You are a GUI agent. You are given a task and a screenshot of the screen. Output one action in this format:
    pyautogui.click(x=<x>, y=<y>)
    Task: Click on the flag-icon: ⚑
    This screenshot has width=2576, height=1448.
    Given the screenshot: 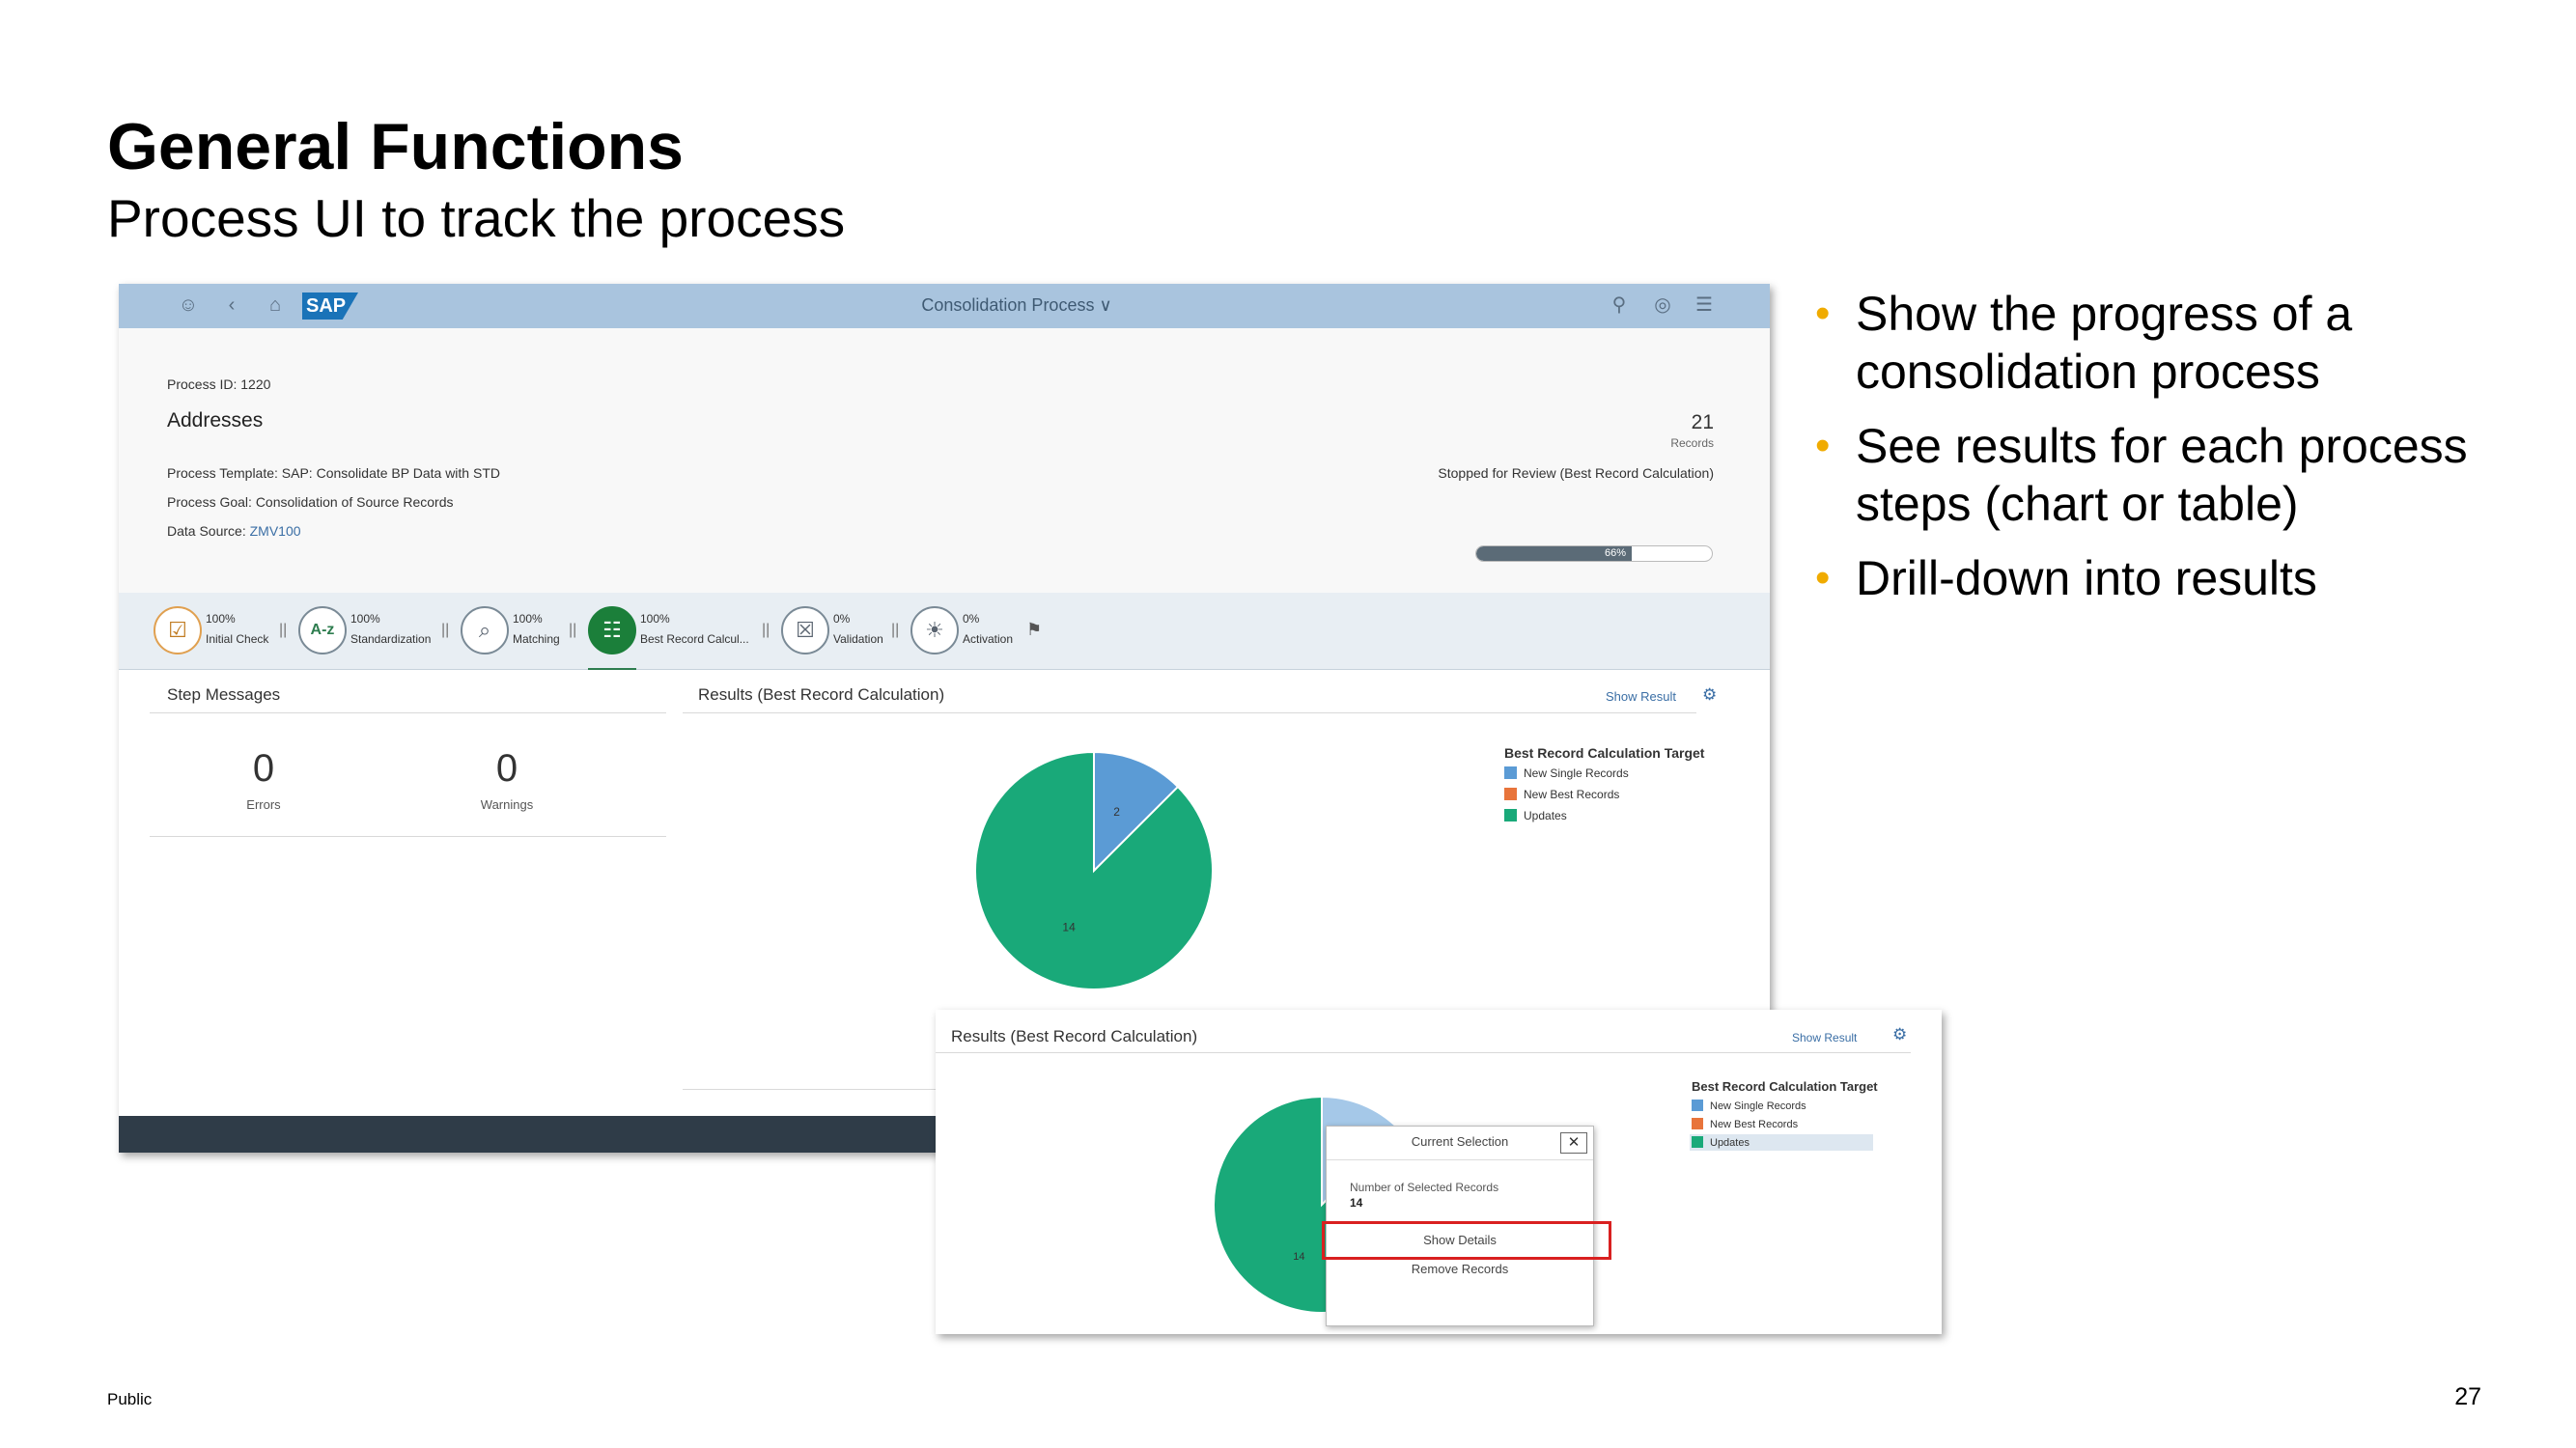 What is the action you would take?
    pyautogui.click(x=1035, y=630)
    